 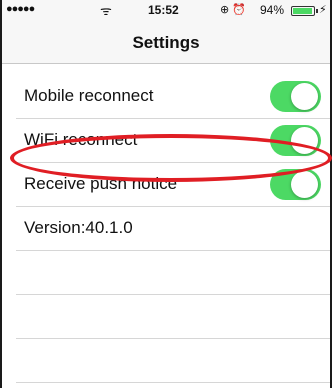 I want to click on wifi-reconnect-toggle, so click(x=295, y=140).